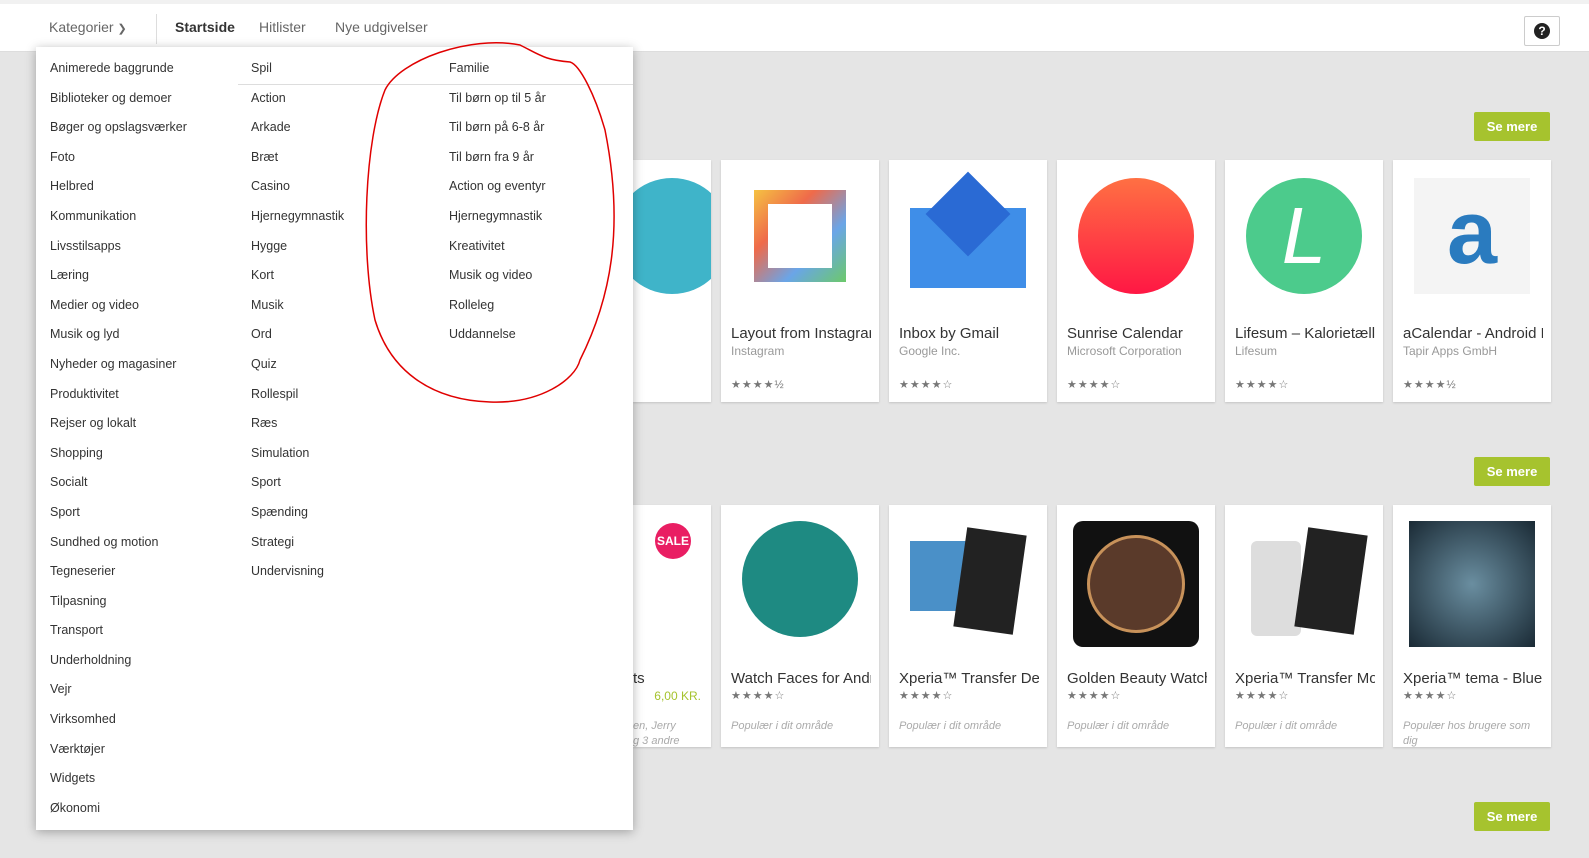 The width and height of the screenshot is (1589, 858). Describe the element at coordinates (497, 75) in the screenshot. I see `menu-item: Familie` at that location.